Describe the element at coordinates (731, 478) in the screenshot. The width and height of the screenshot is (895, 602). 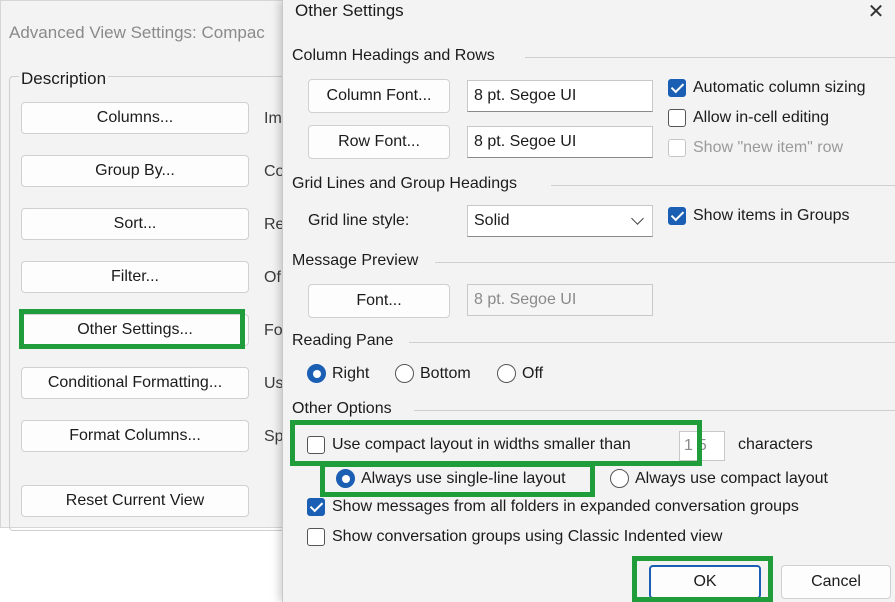
I see `always-compact-layout-label: Always use compact layout` at that location.